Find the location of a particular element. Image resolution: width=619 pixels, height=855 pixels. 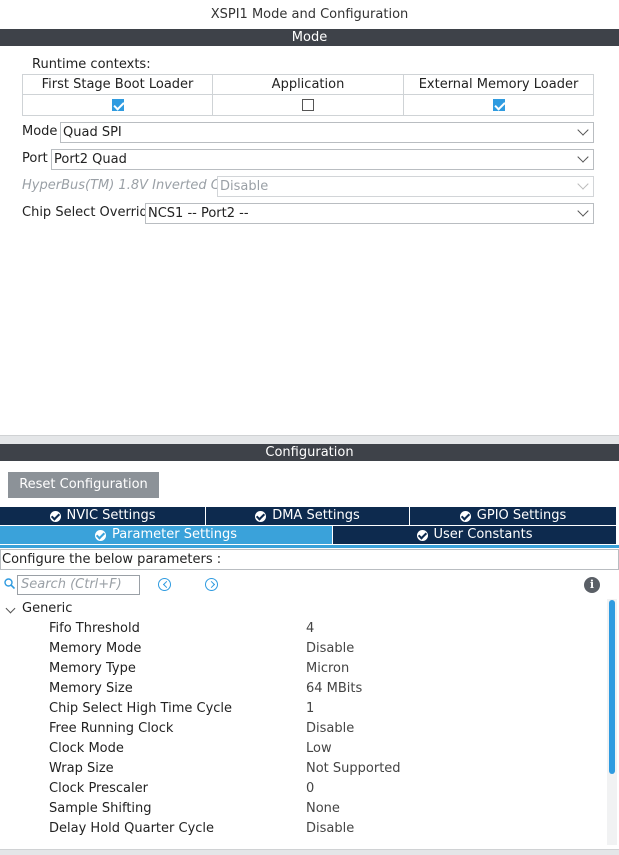

external-memory-loader-checkbox is located at coordinates (498, 105).